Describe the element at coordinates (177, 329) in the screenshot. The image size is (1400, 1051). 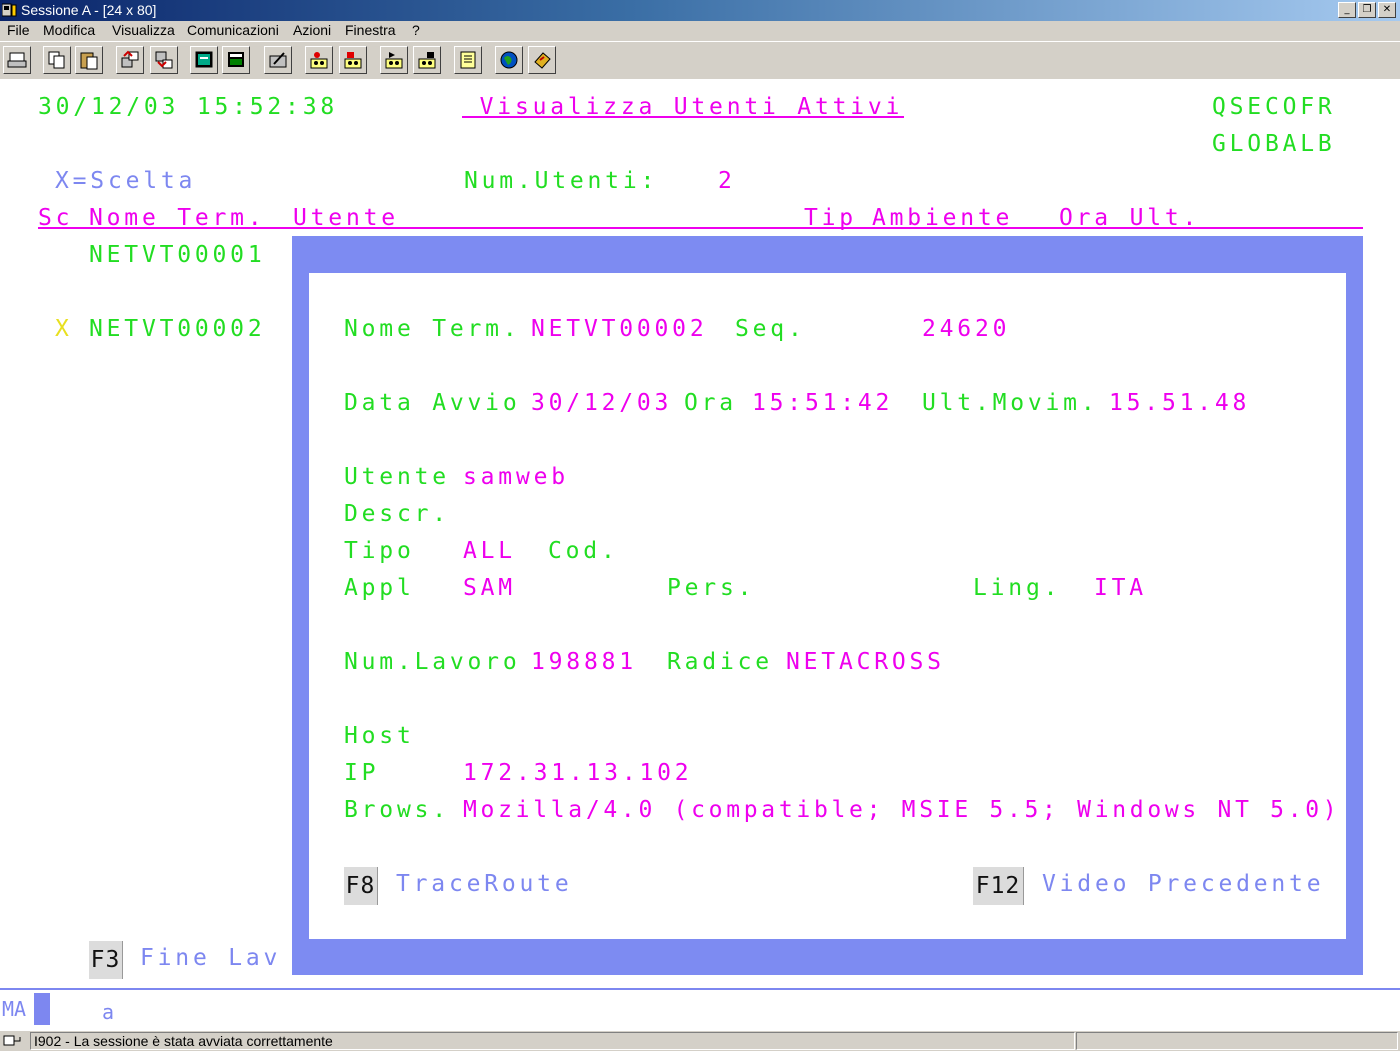
I see `row-2-terminal: NETVT00002` at that location.